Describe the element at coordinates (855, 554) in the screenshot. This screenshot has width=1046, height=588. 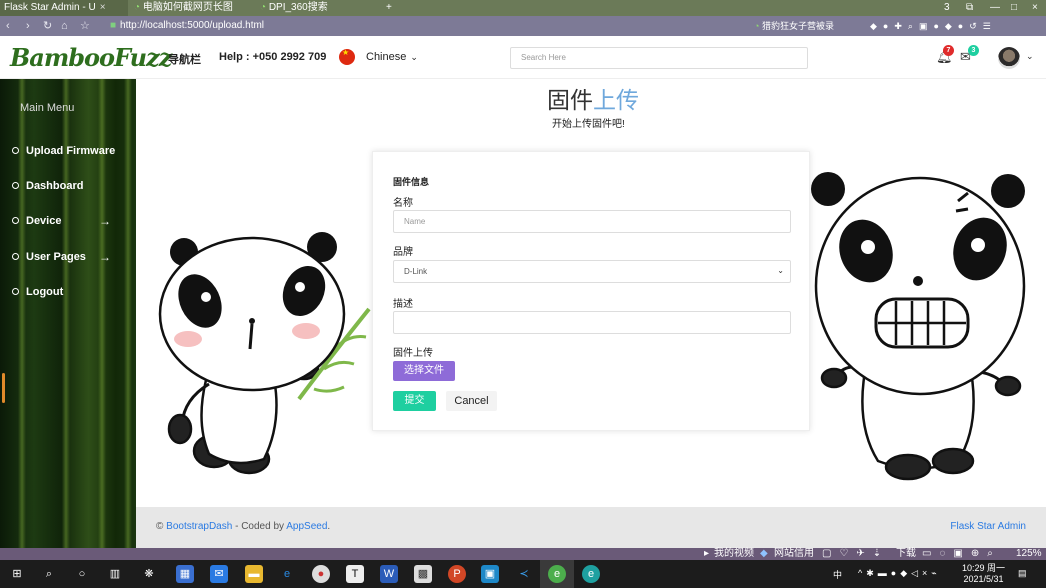
I see `status-tool-icons: ▢♡✈⇣` at that location.